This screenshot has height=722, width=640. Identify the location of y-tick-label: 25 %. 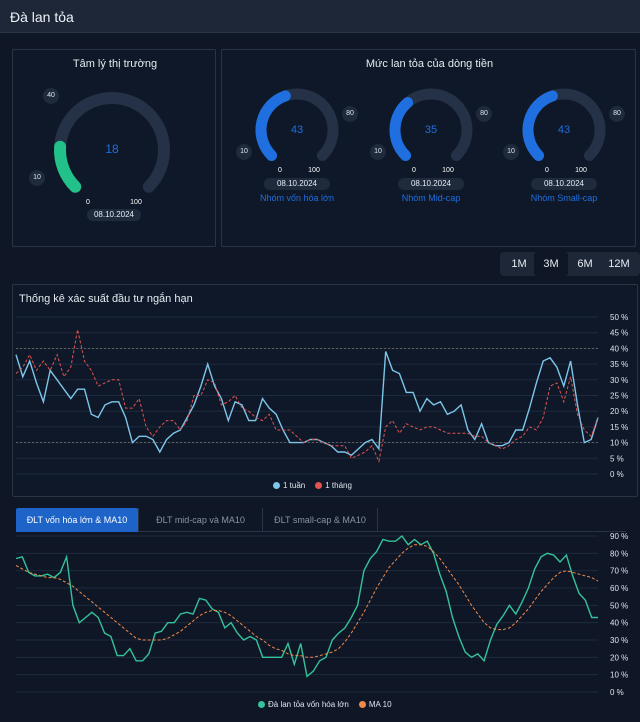
(619, 396).